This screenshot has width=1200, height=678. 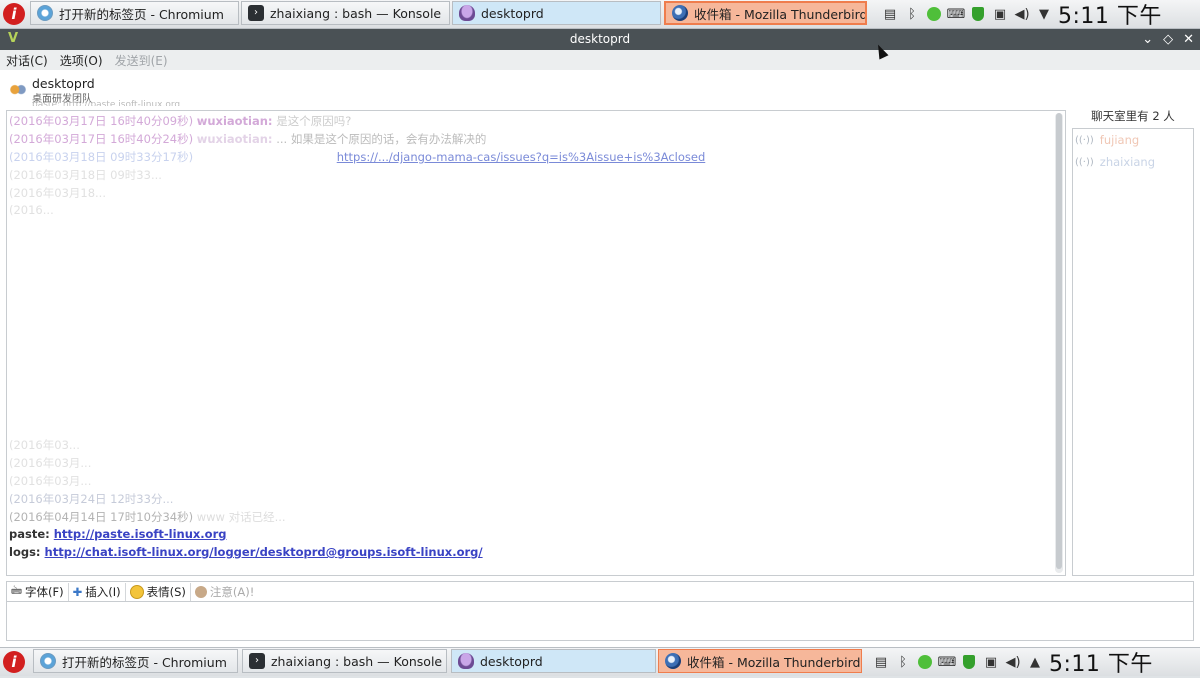 I want to click on minimize-icon: ⌄, so click(x=1147, y=39).